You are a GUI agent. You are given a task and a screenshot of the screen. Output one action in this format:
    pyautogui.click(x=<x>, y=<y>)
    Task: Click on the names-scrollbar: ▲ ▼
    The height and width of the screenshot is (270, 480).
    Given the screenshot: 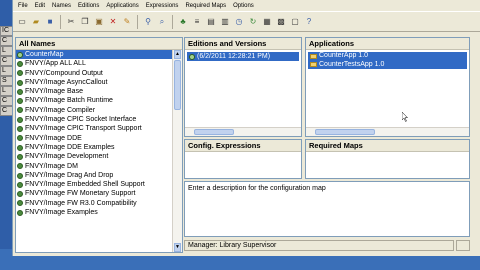 What is the action you would take?
    pyautogui.click(x=177, y=151)
    